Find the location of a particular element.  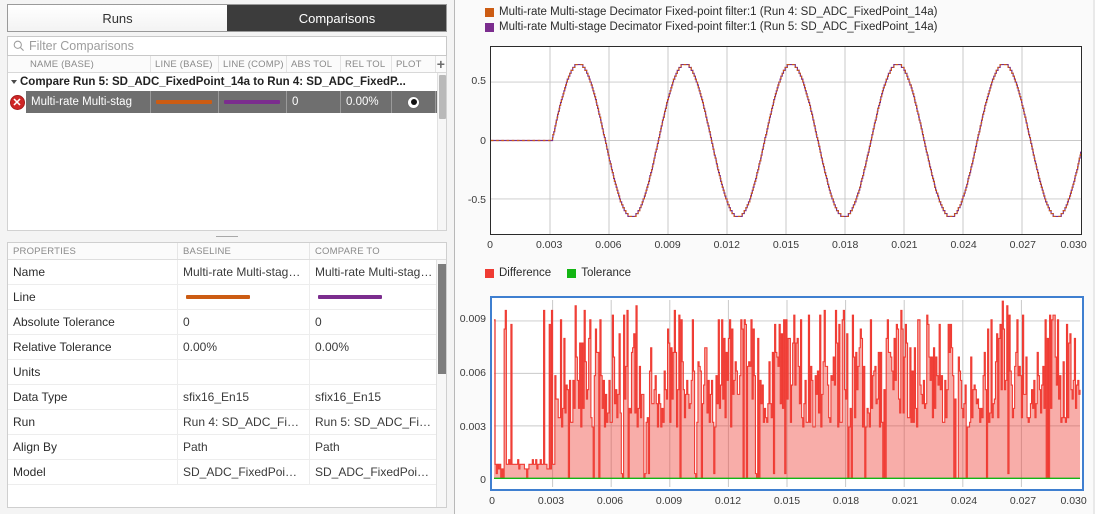

property-label: Absolute Tolerance is located at coordinates (93, 322).